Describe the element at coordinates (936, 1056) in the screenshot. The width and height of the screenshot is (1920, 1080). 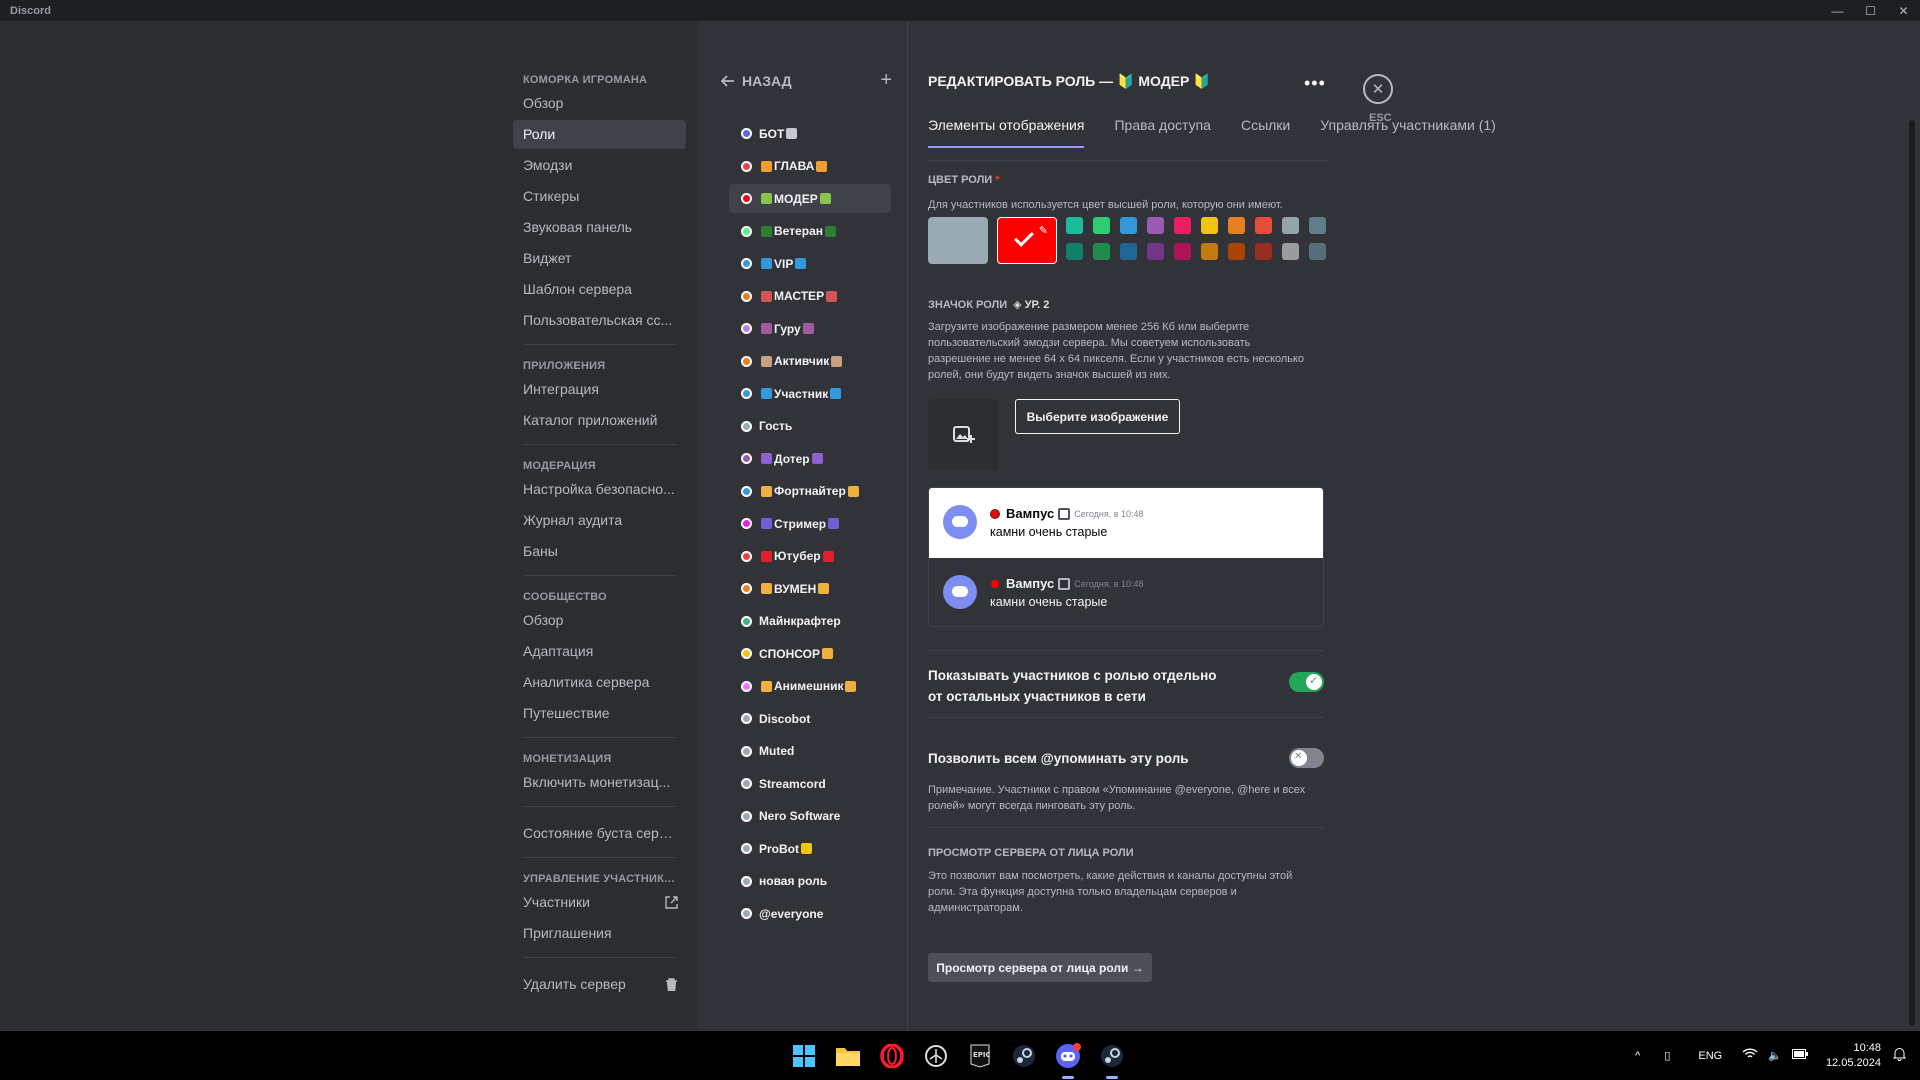
I see `unity-icon` at that location.